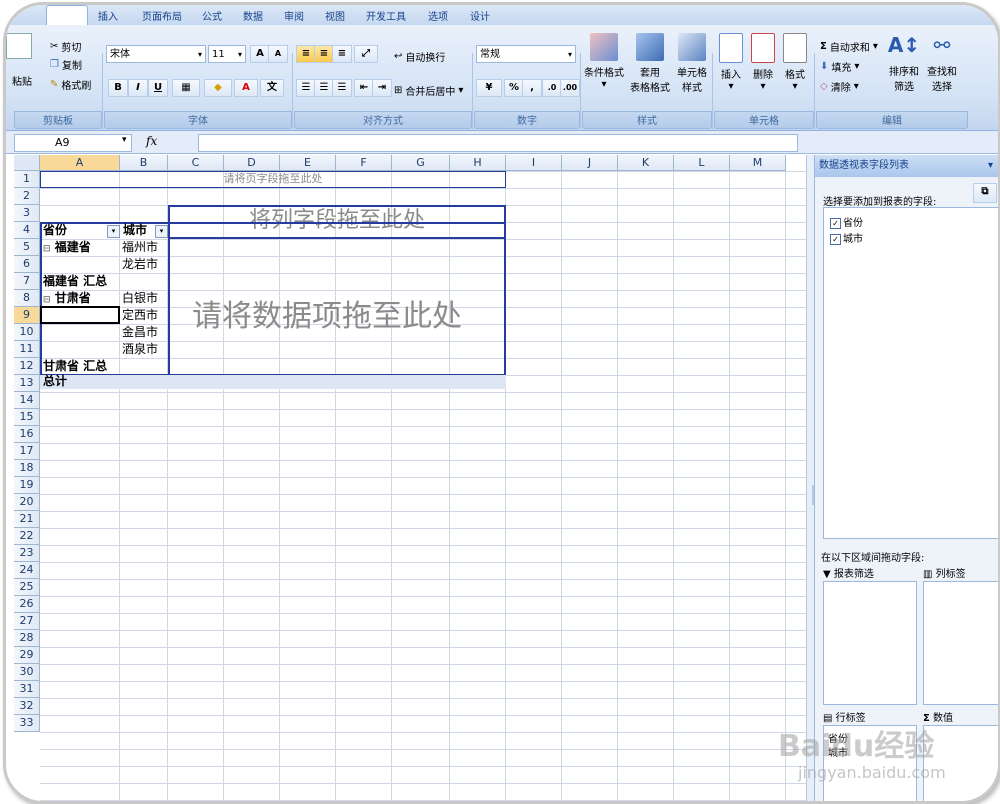 The width and height of the screenshot is (1000, 804). Describe the element at coordinates (570, 88) in the screenshot. I see `decrease-decimal-button: .00` at that location.